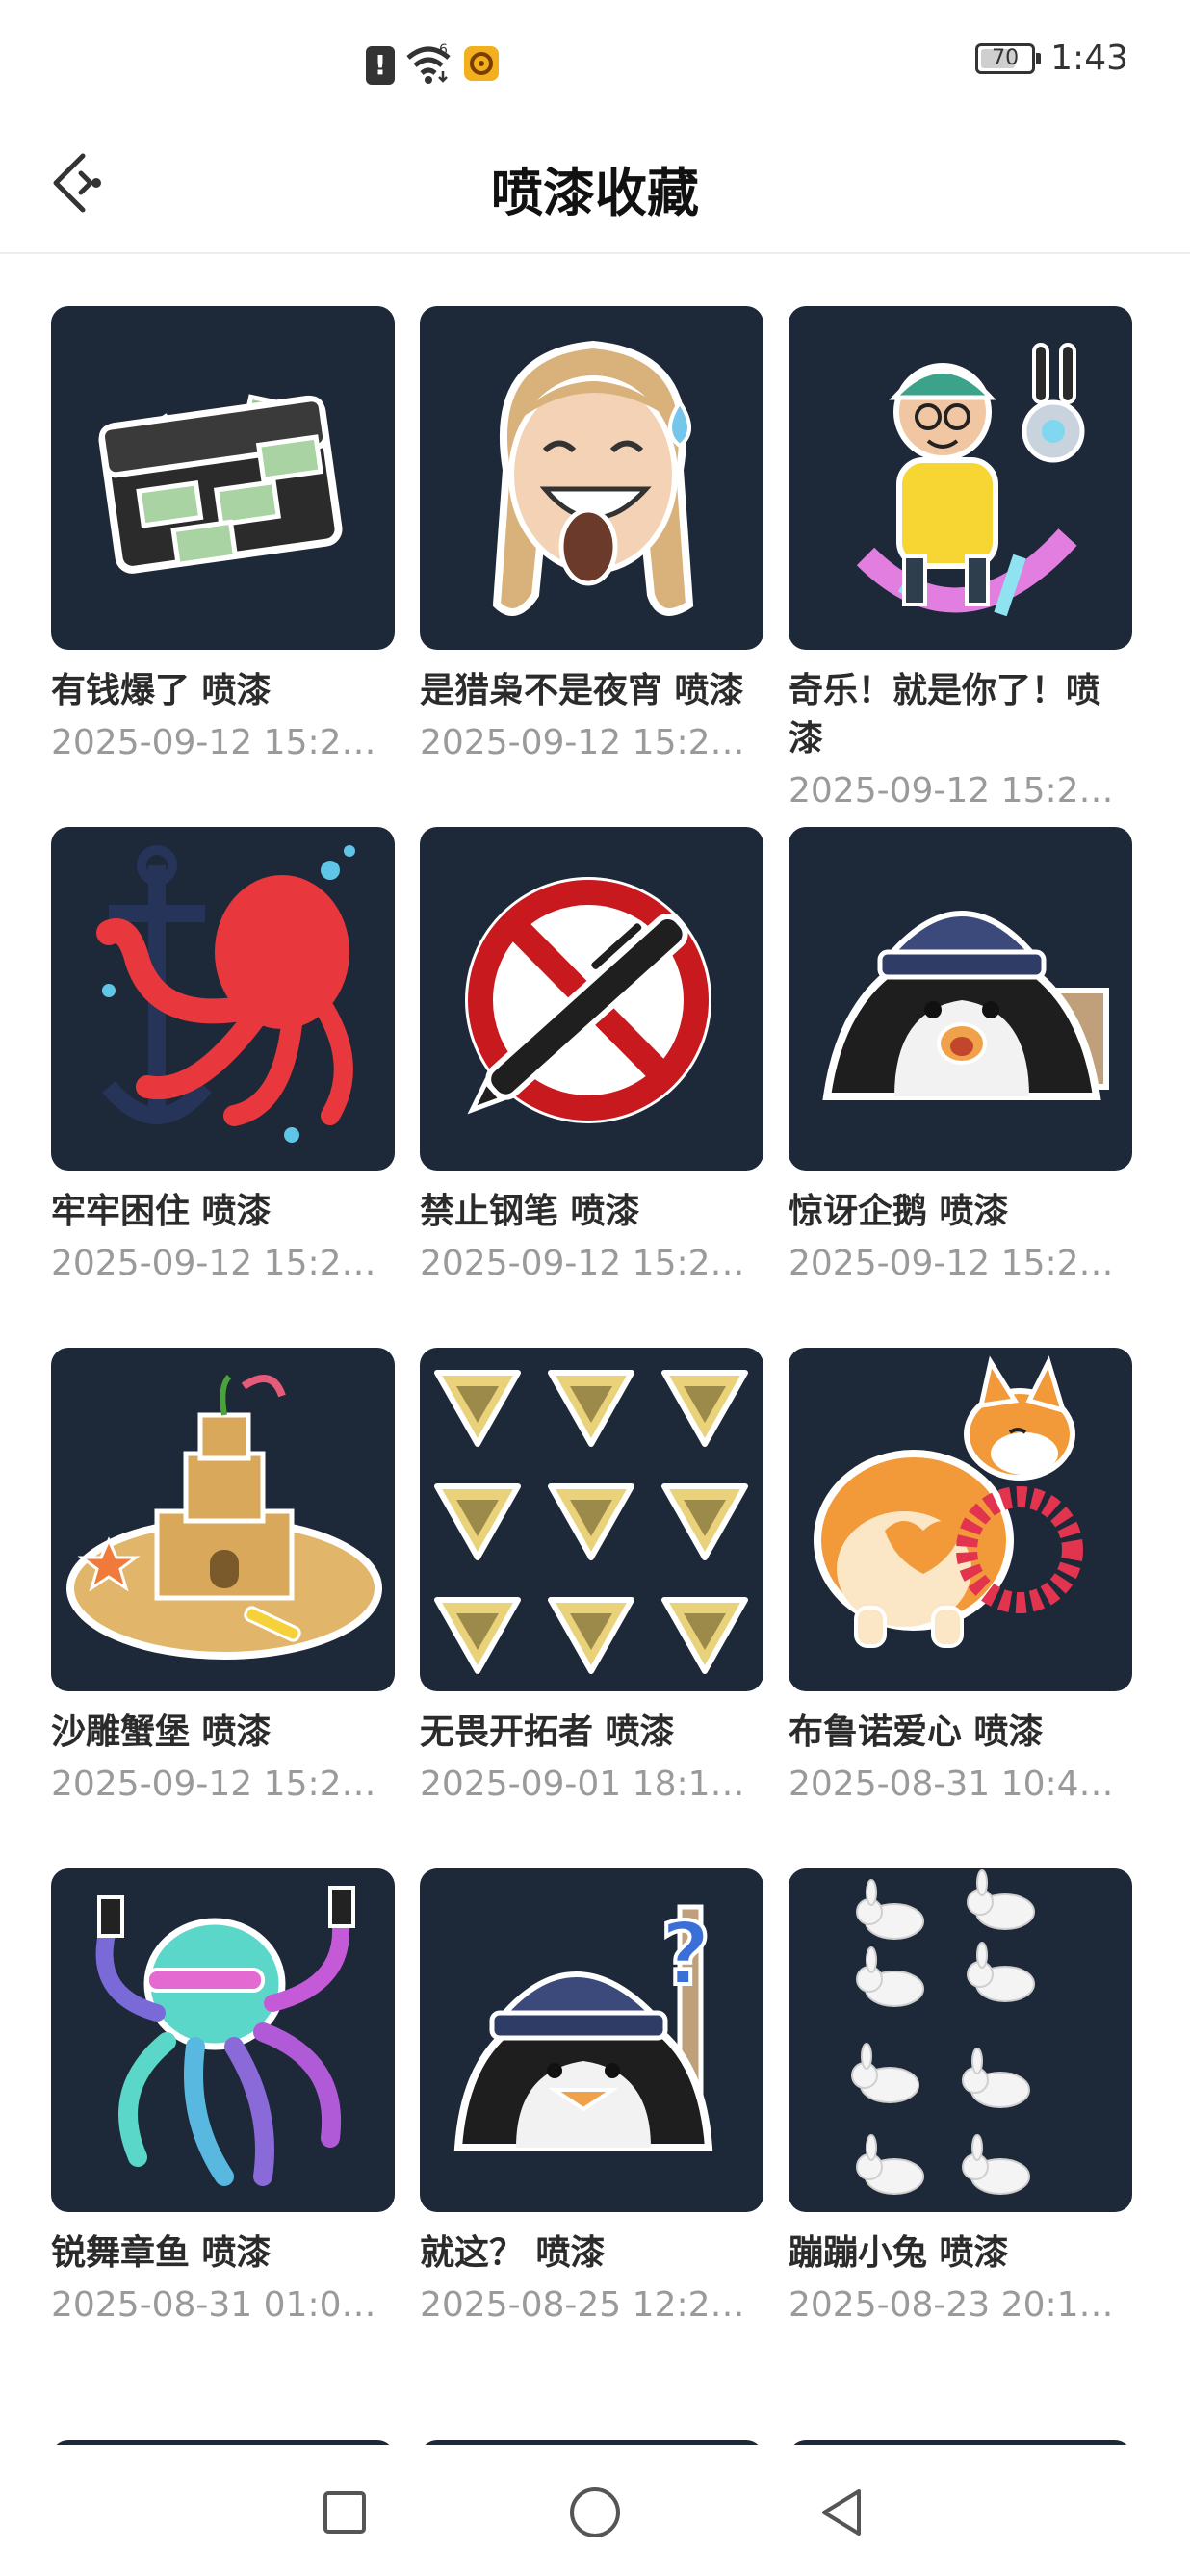  What do you see at coordinates (595, 58) in the screenshot?
I see `status-bar: ! 6 70 1:43` at bounding box center [595, 58].